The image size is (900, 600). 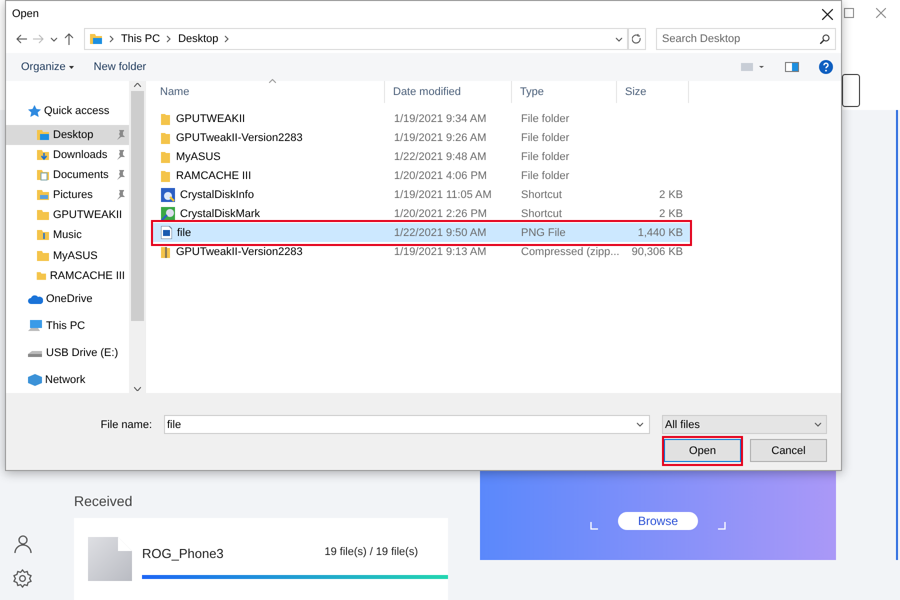 What do you see at coordinates (594, 526) in the screenshot?
I see `frame-corner-icon` at bounding box center [594, 526].